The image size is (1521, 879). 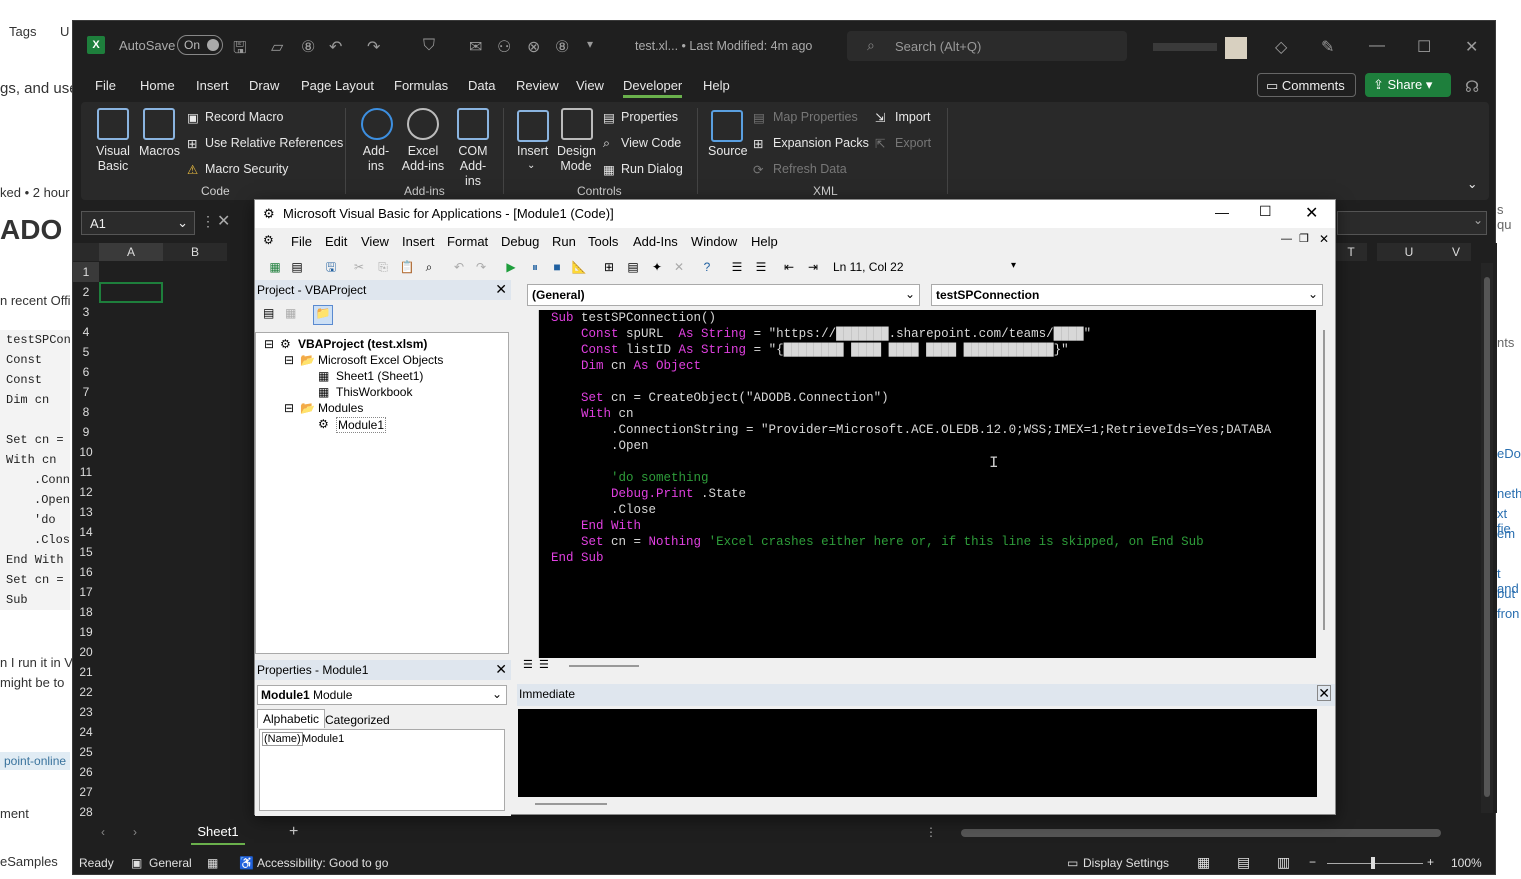 What do you see at coordinates (1487, 538) in the screenshot?
I see `vertical-scrollbar` at bounding box center [1487, 538].